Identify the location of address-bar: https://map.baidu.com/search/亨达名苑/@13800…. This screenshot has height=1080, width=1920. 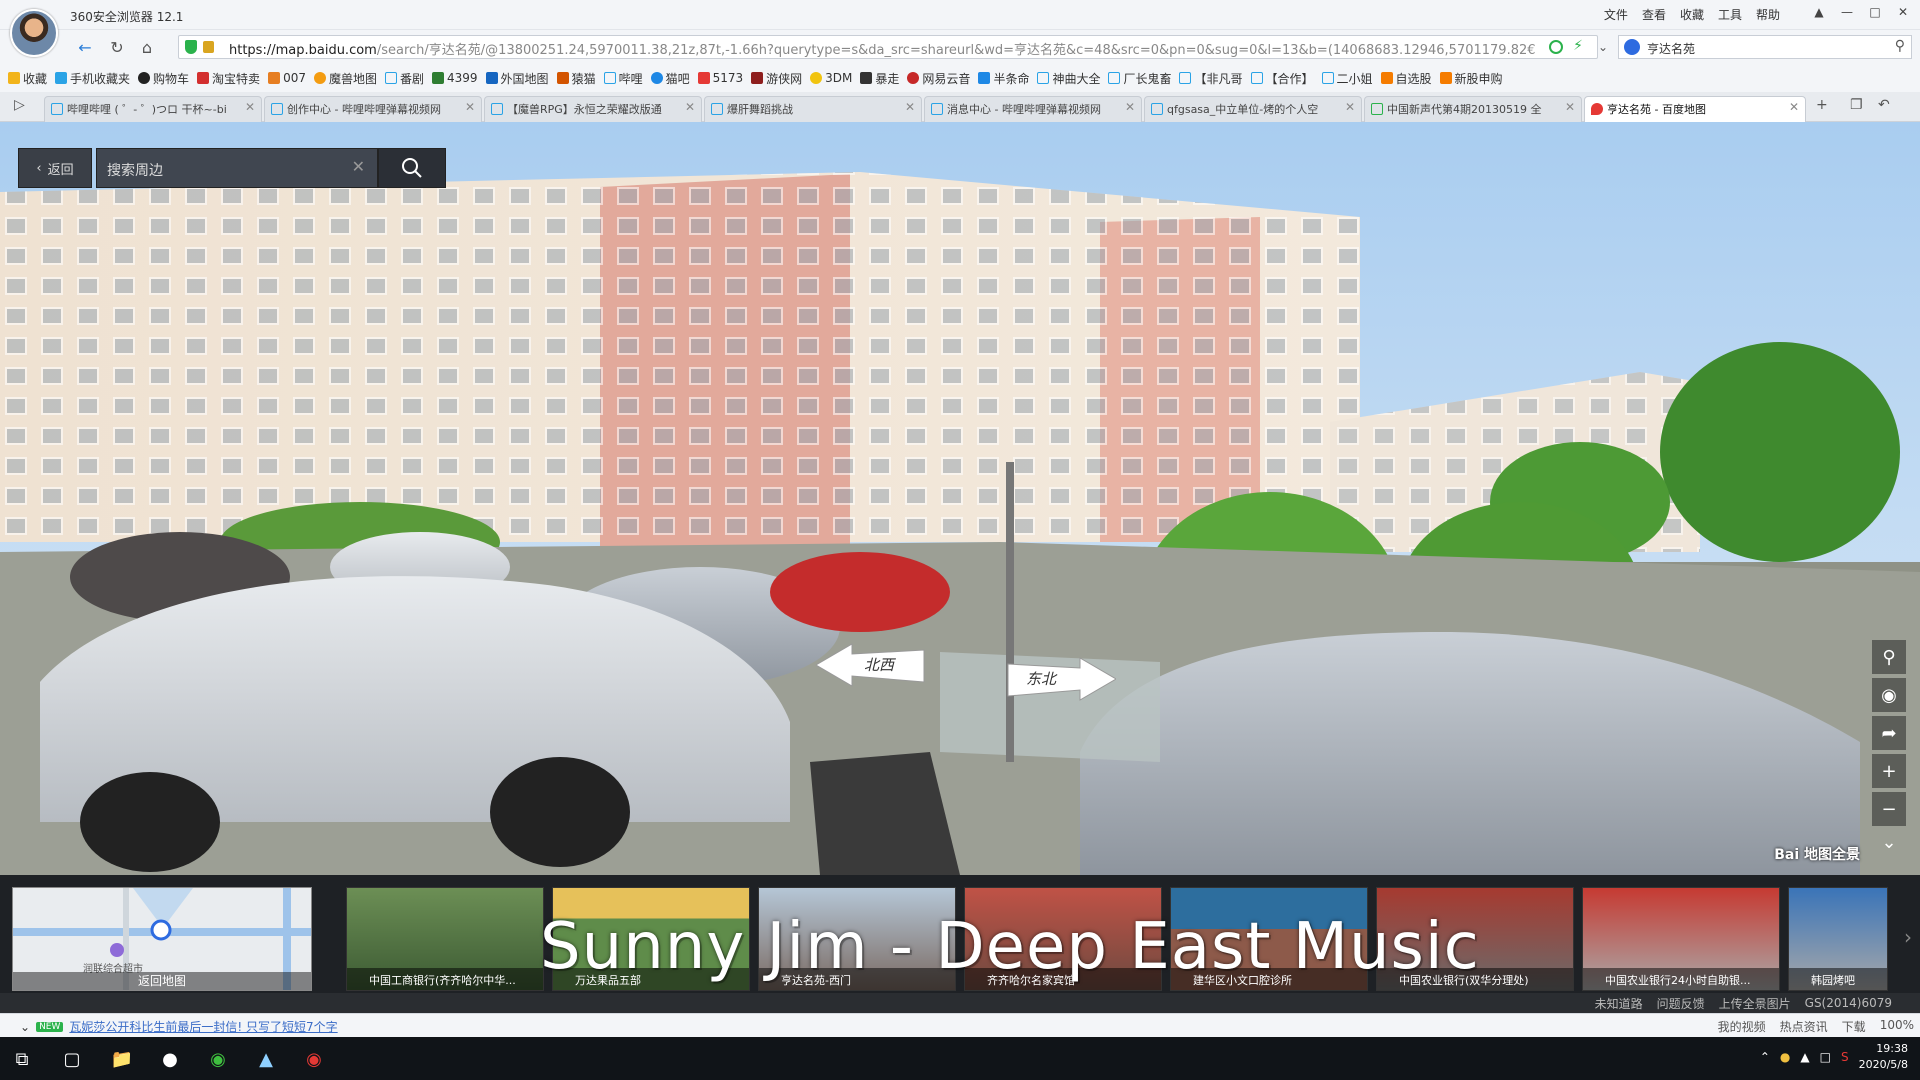
(888, 47).